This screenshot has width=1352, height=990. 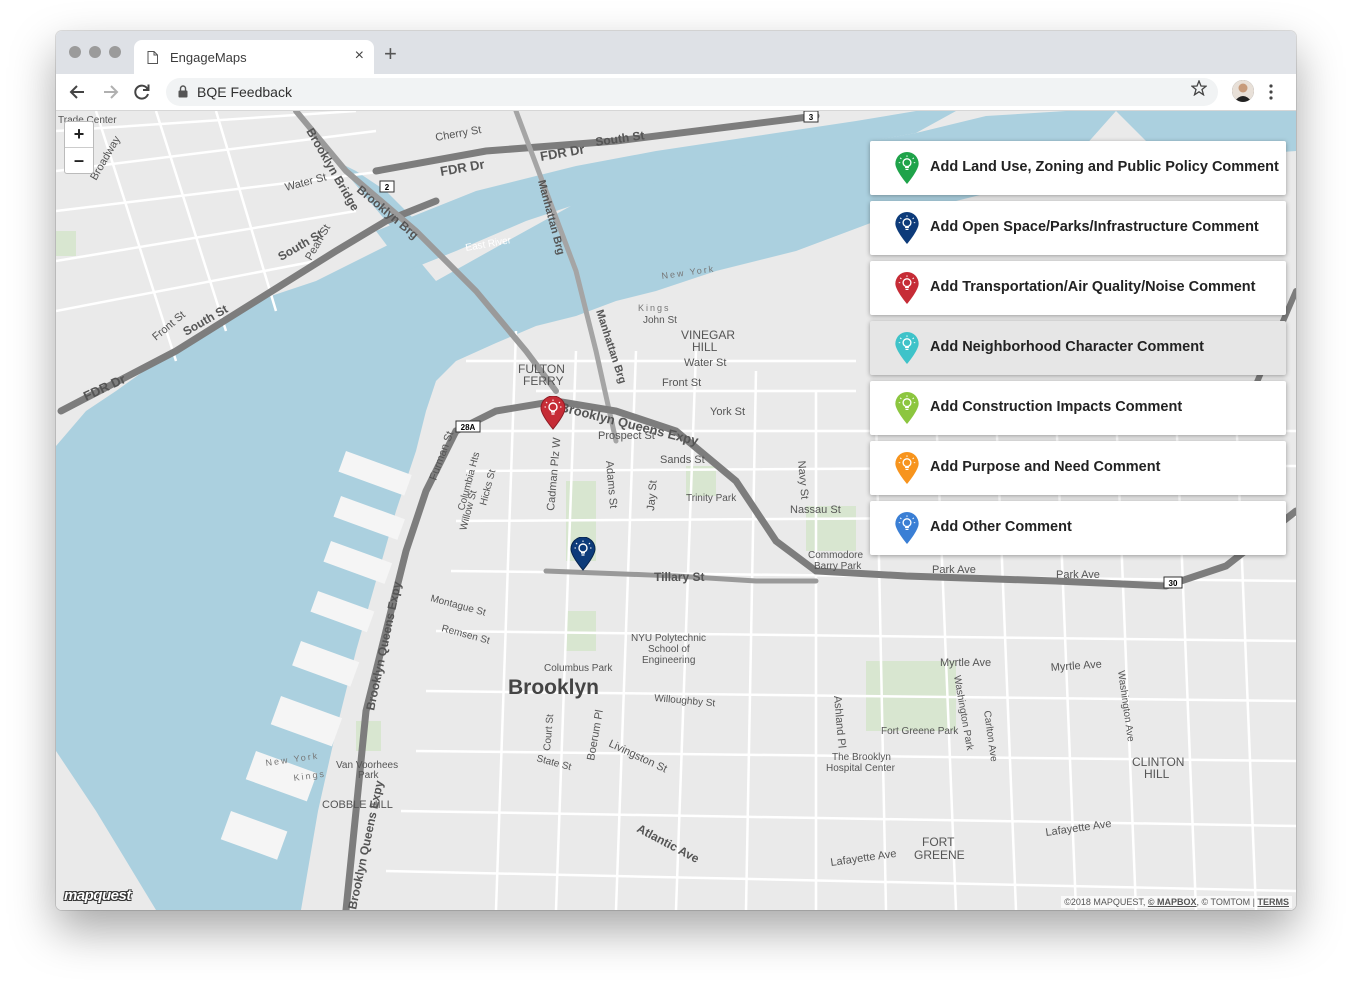 What do you see at coordinates (387, 187) in the screenshot?
I see `shield-2-label: 2` at bounding box center [387, 187].